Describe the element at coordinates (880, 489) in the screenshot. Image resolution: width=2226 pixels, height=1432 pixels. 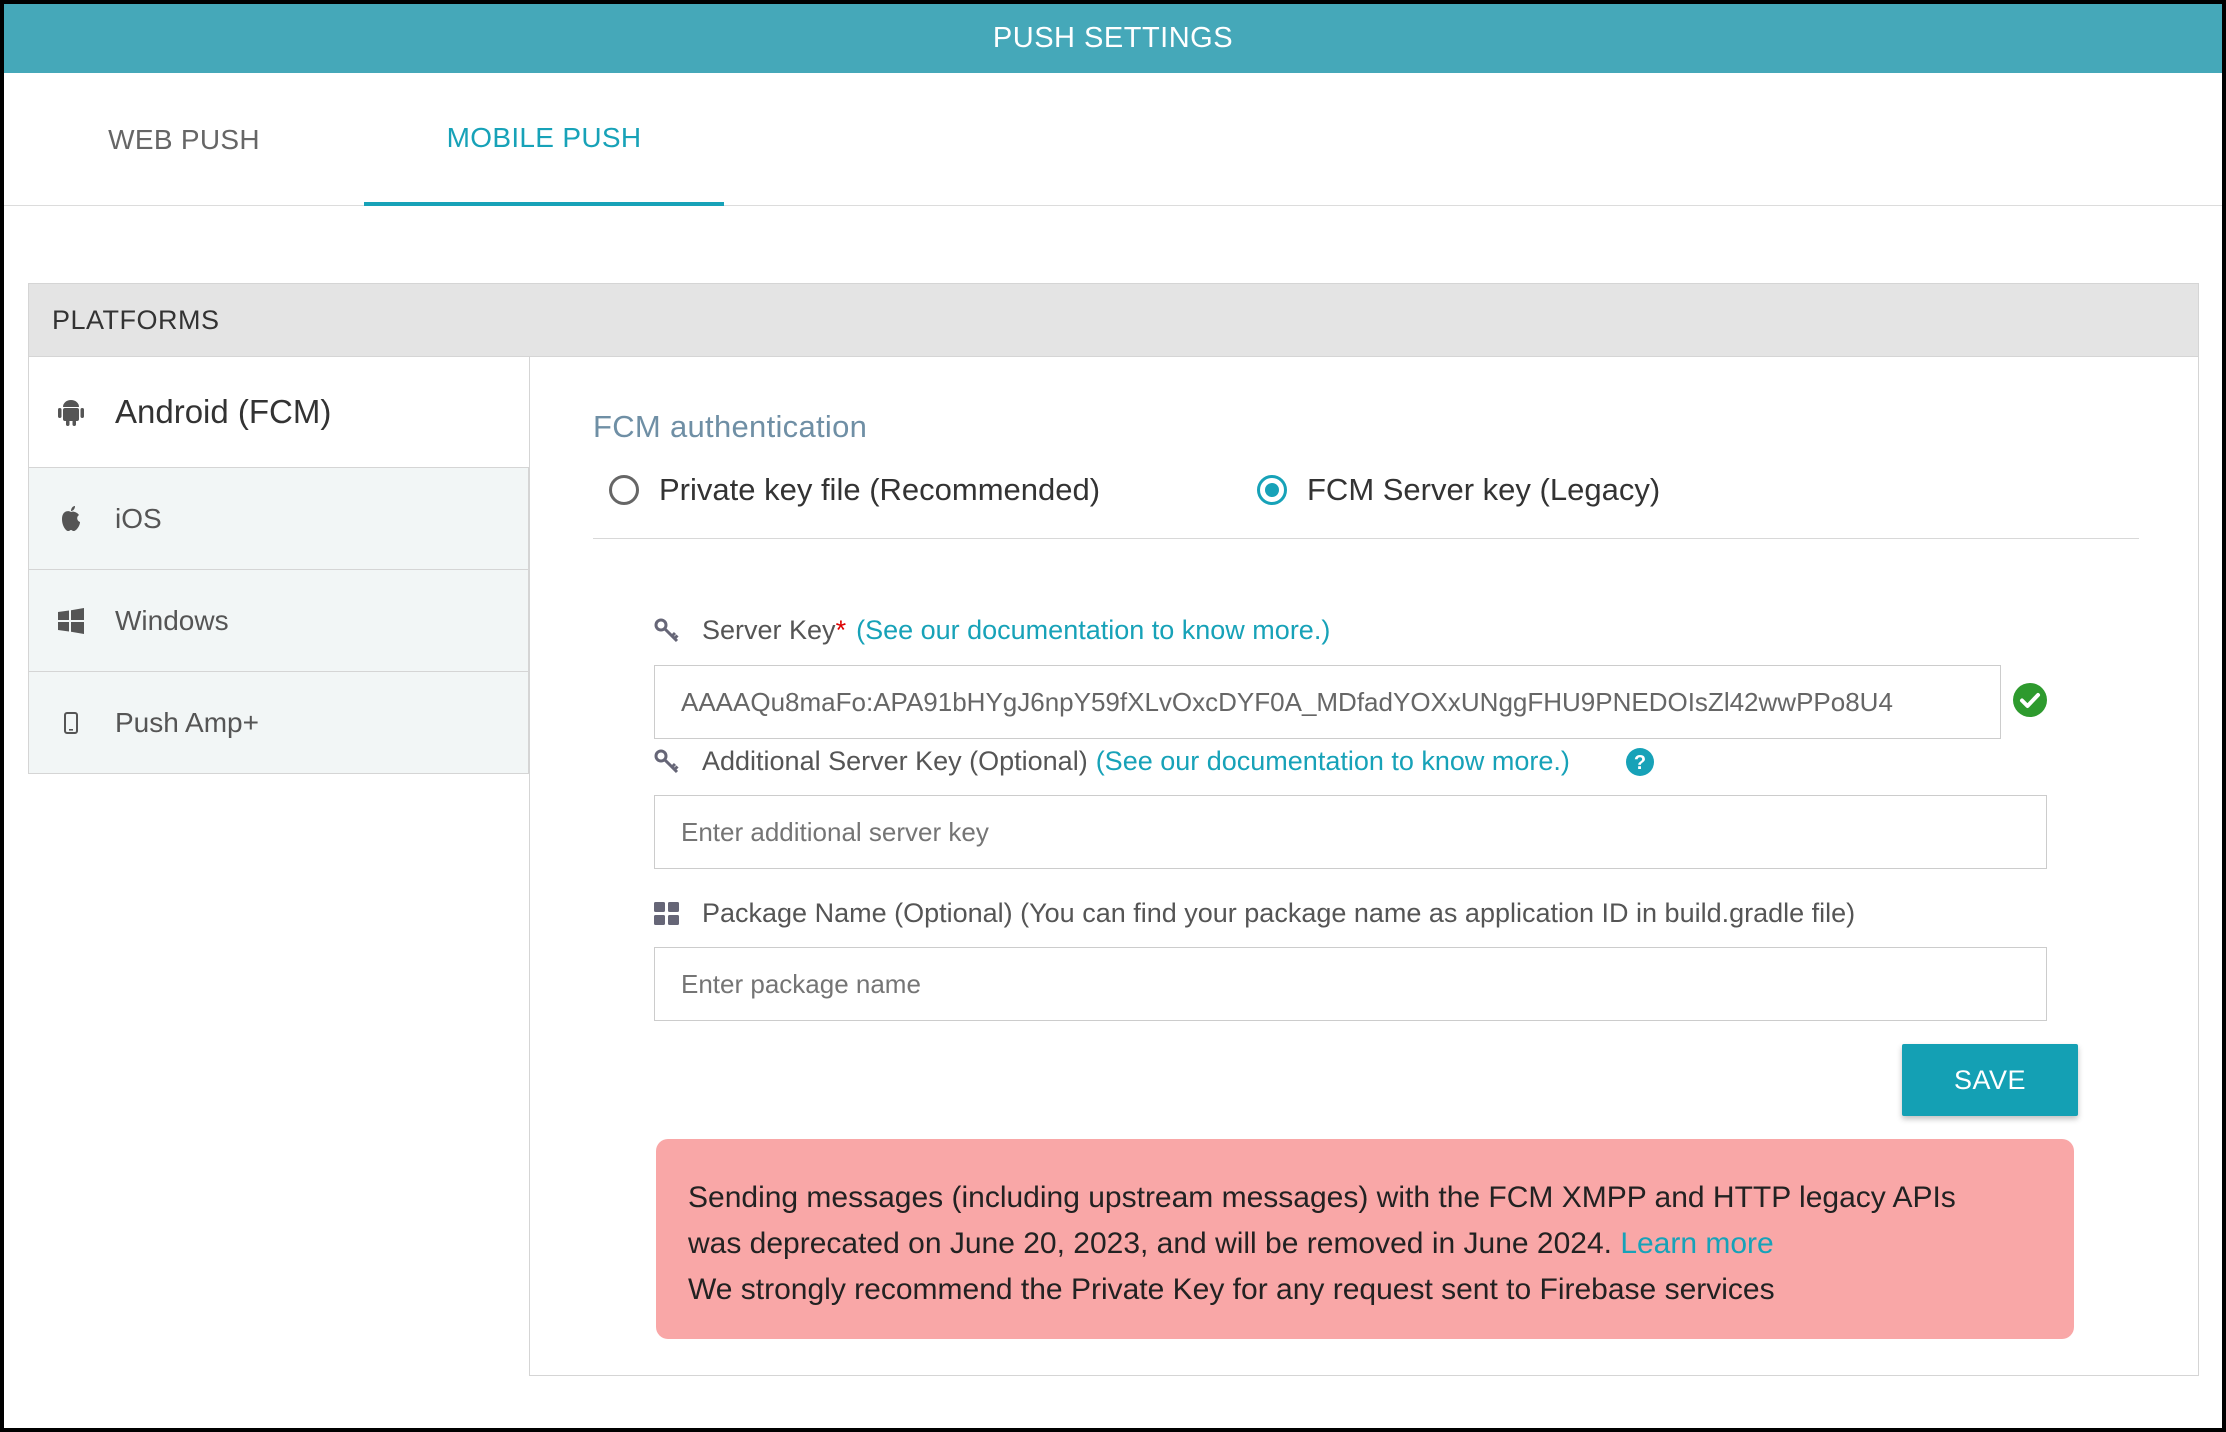
I see `radio-private-key-label: Private key file (Recommended)` at that location.